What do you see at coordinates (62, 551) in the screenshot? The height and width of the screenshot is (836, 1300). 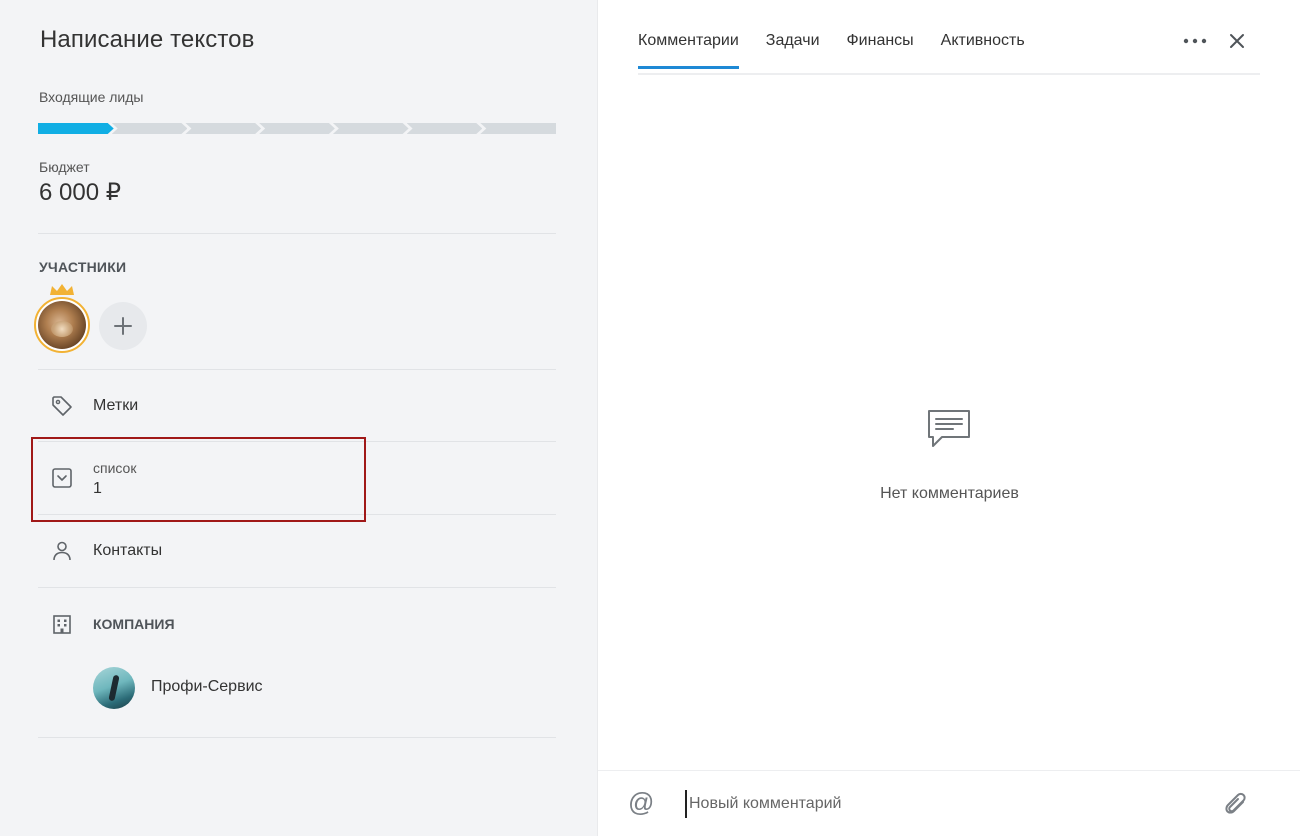 I see `person-icon` at bounding box center [62, 551].